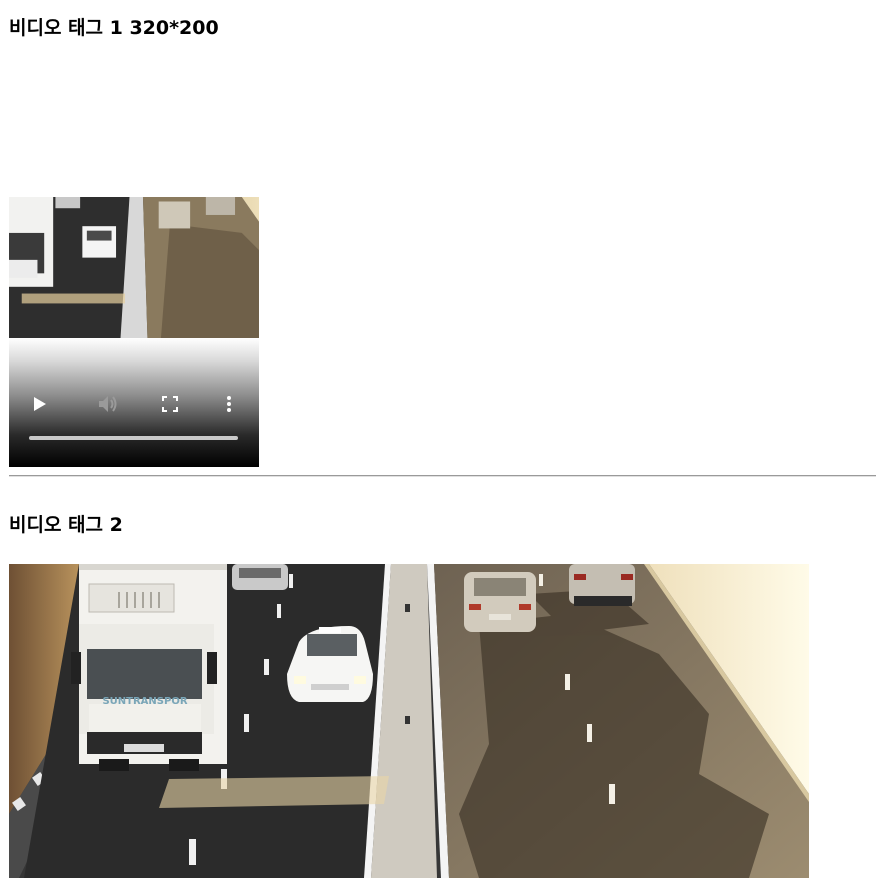 This screenshot has width=876, height=878. What do you see at coordinates (442, 476) in the screenshot?
I see `divider` at bounding box center [442, 476].